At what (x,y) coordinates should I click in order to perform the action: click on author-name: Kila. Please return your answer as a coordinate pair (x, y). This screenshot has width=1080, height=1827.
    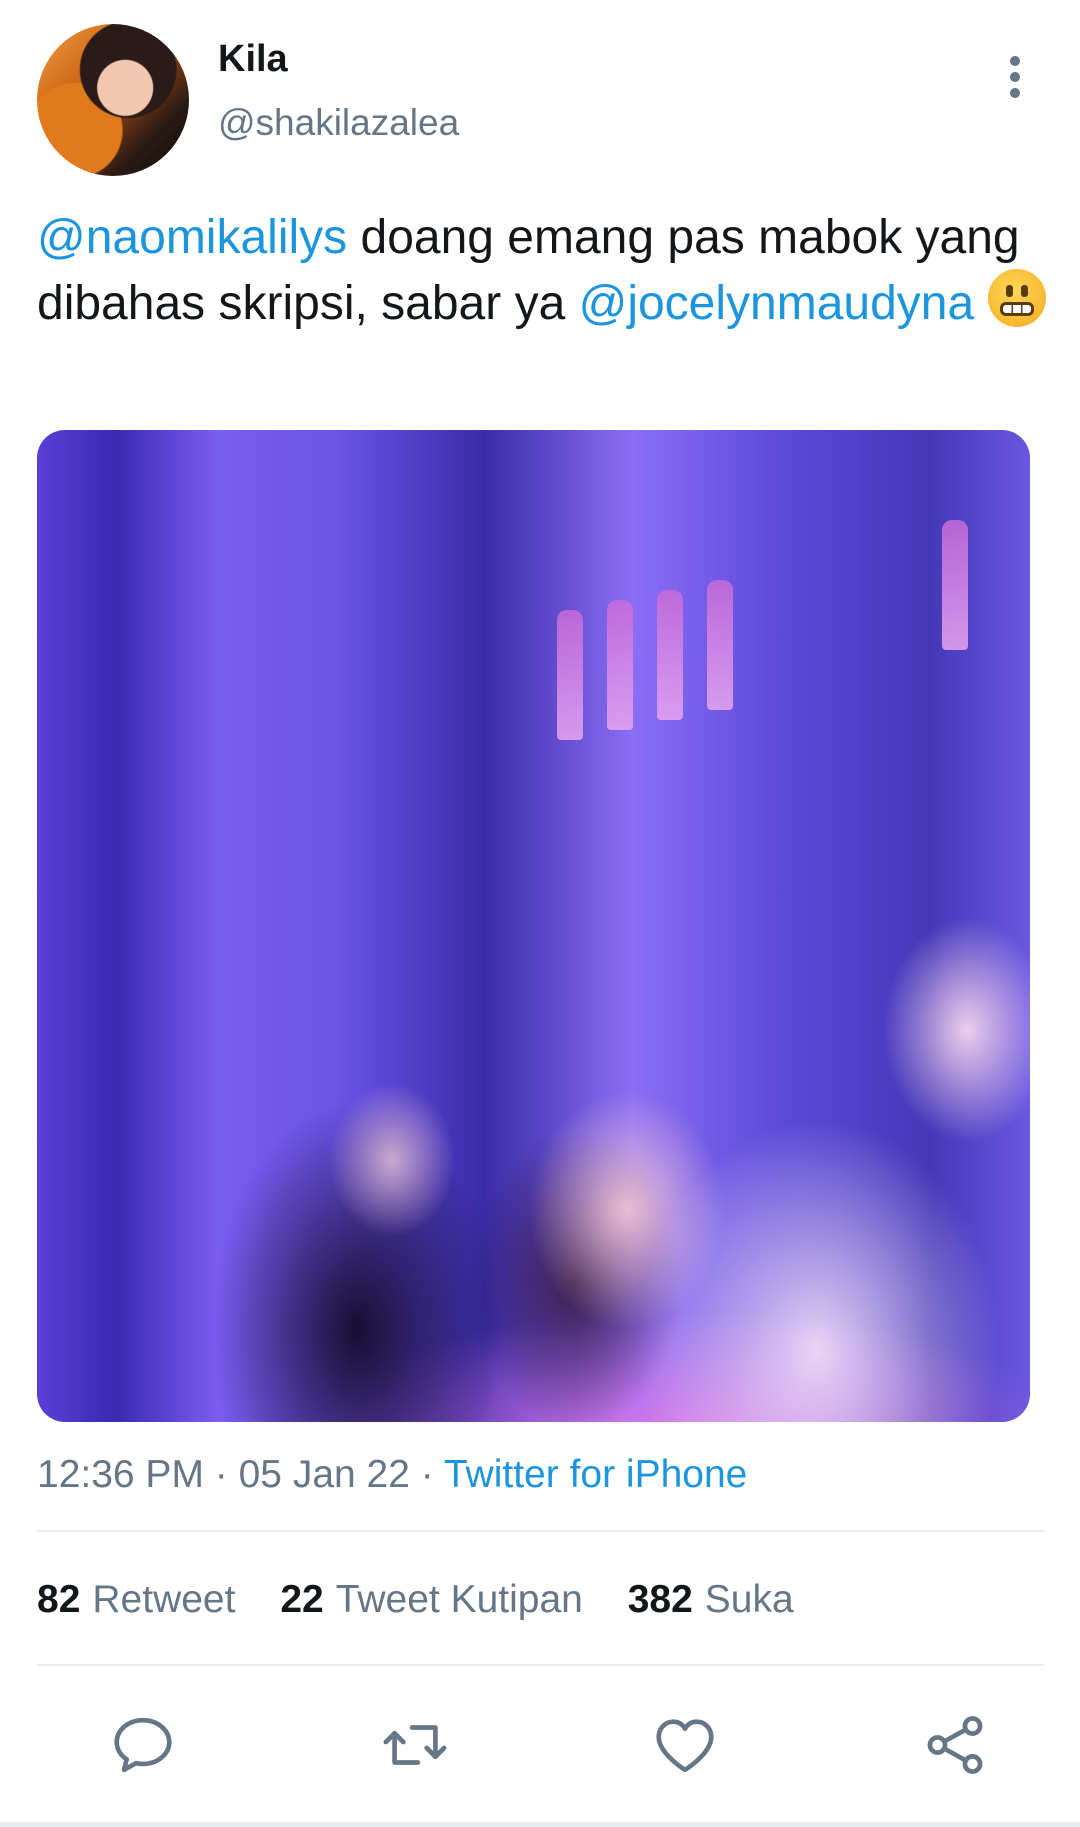
    Looking at the image, I should click on (253, 59).